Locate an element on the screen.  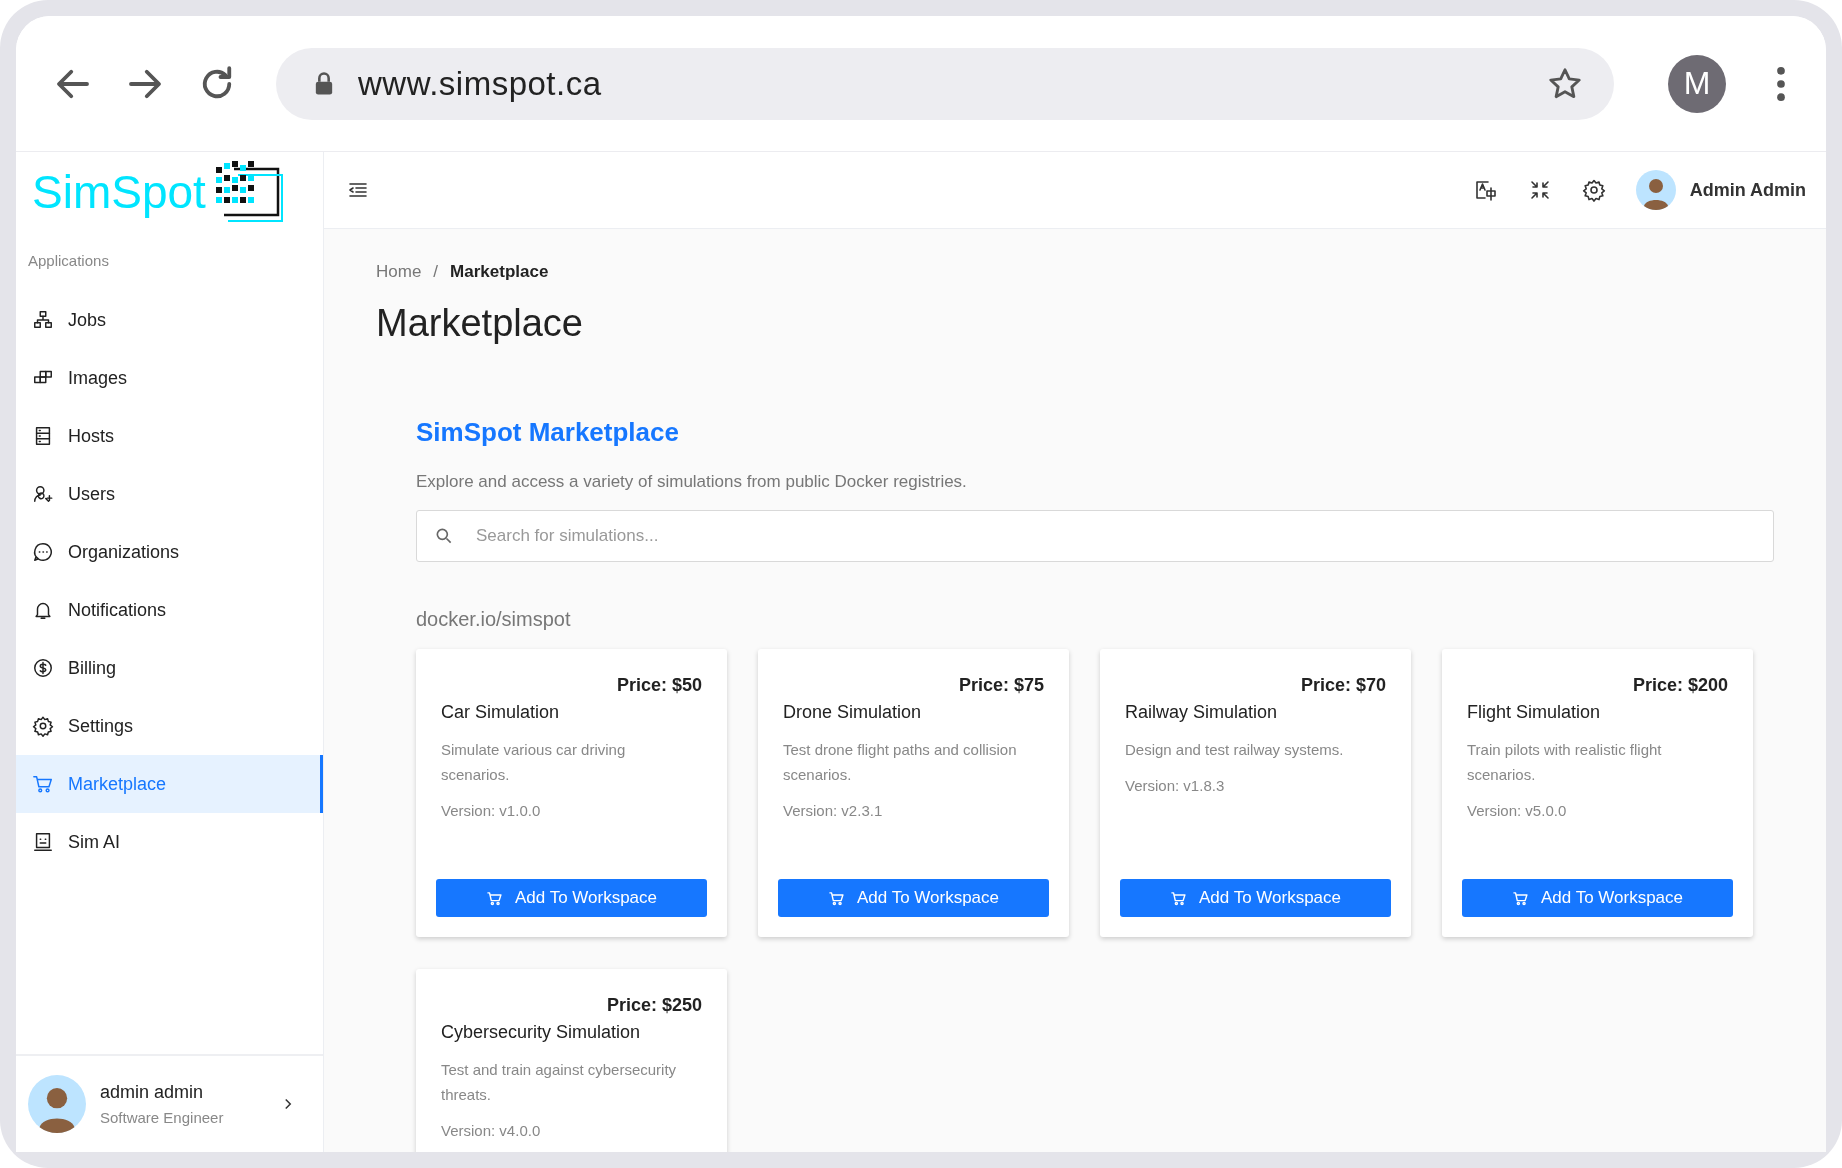
profile-avatar: M is located at coordinates (1697, 83).